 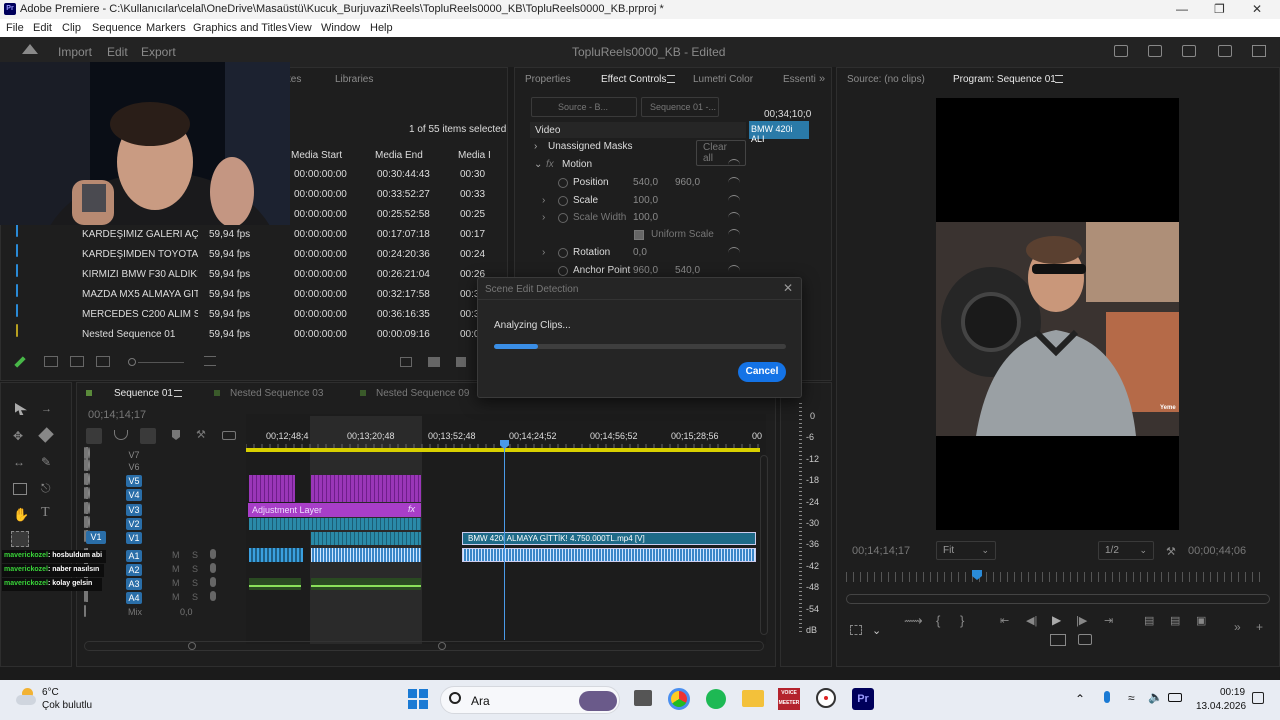 I want to click on weather-desc: Çok bulutlu, so click(x=67, y=705).